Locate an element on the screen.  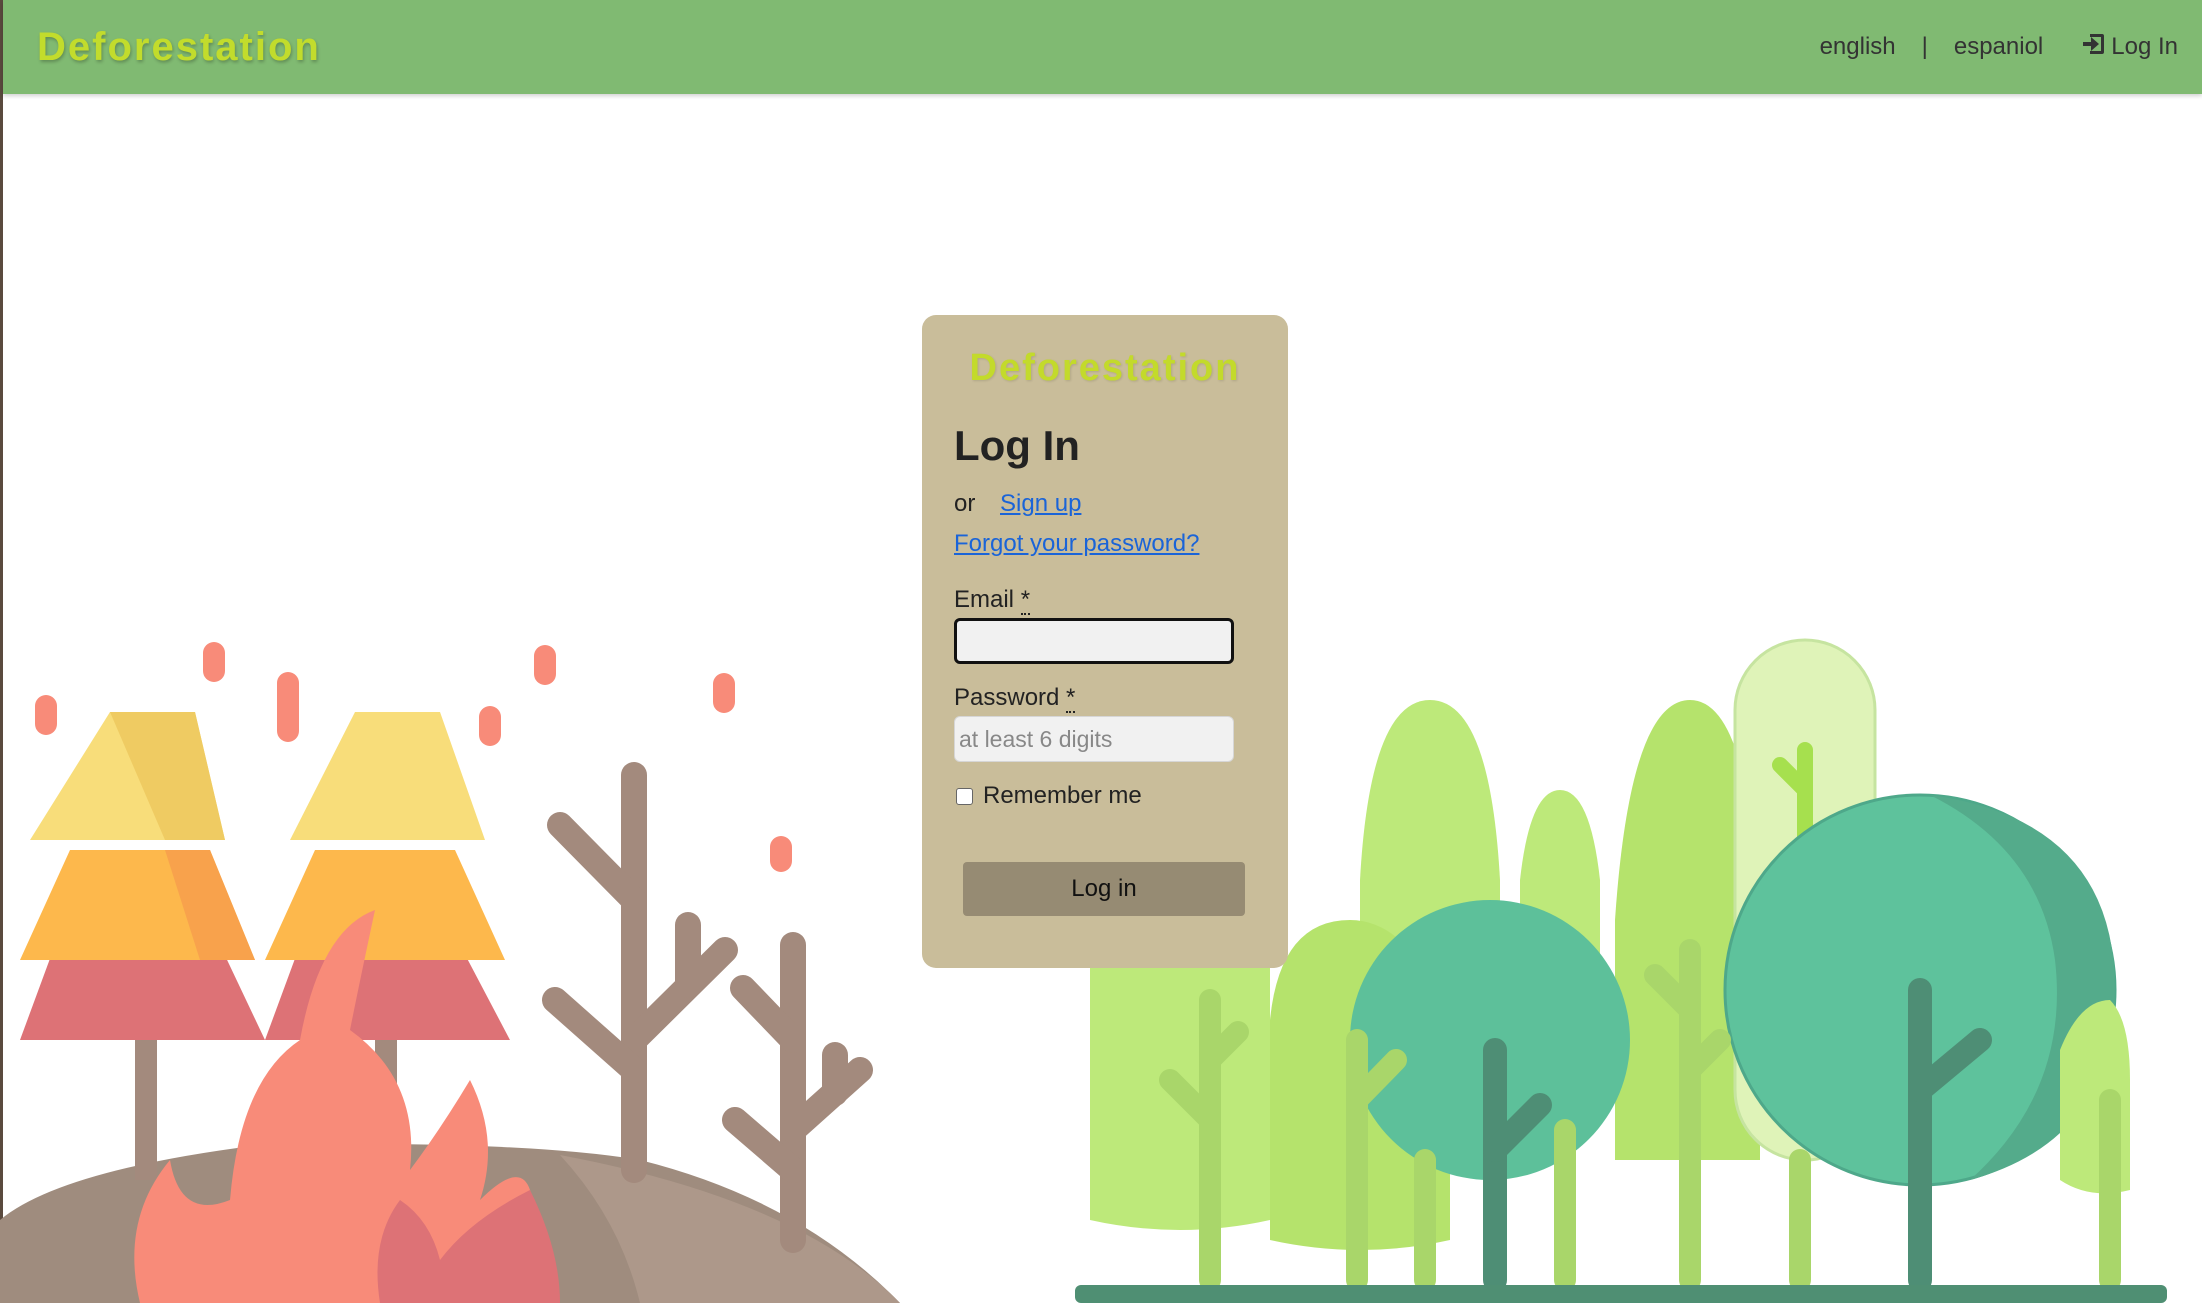
navbar-links: english | espaniol Log In is located at coordinates (1999, 47).